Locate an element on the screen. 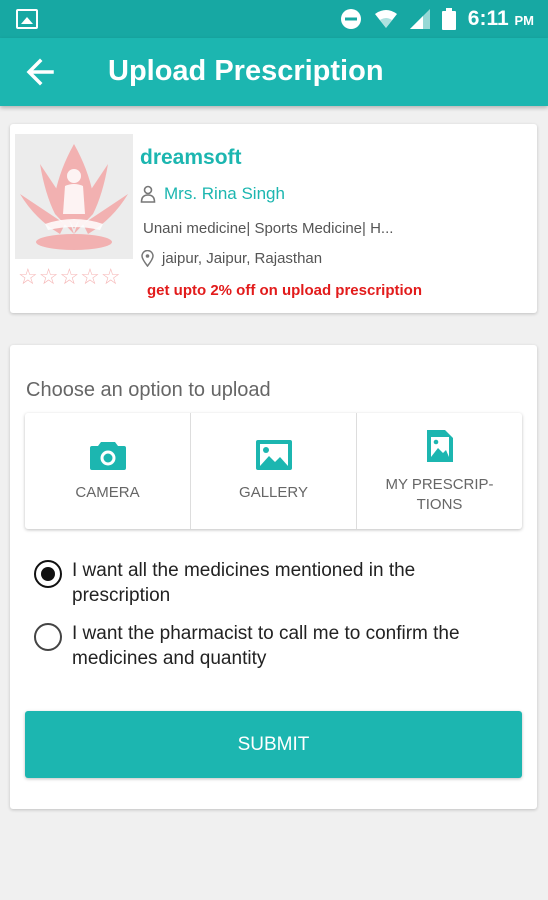  person-icon is located at coordinates (148, 194).